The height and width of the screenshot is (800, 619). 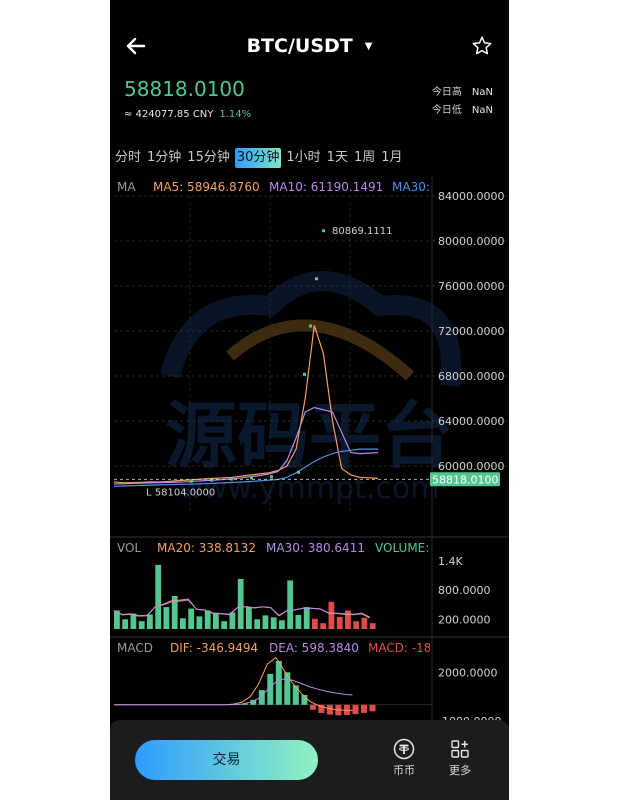 I want to click on pair-title-text: BTC/USDT, so click(x=299, y=46).